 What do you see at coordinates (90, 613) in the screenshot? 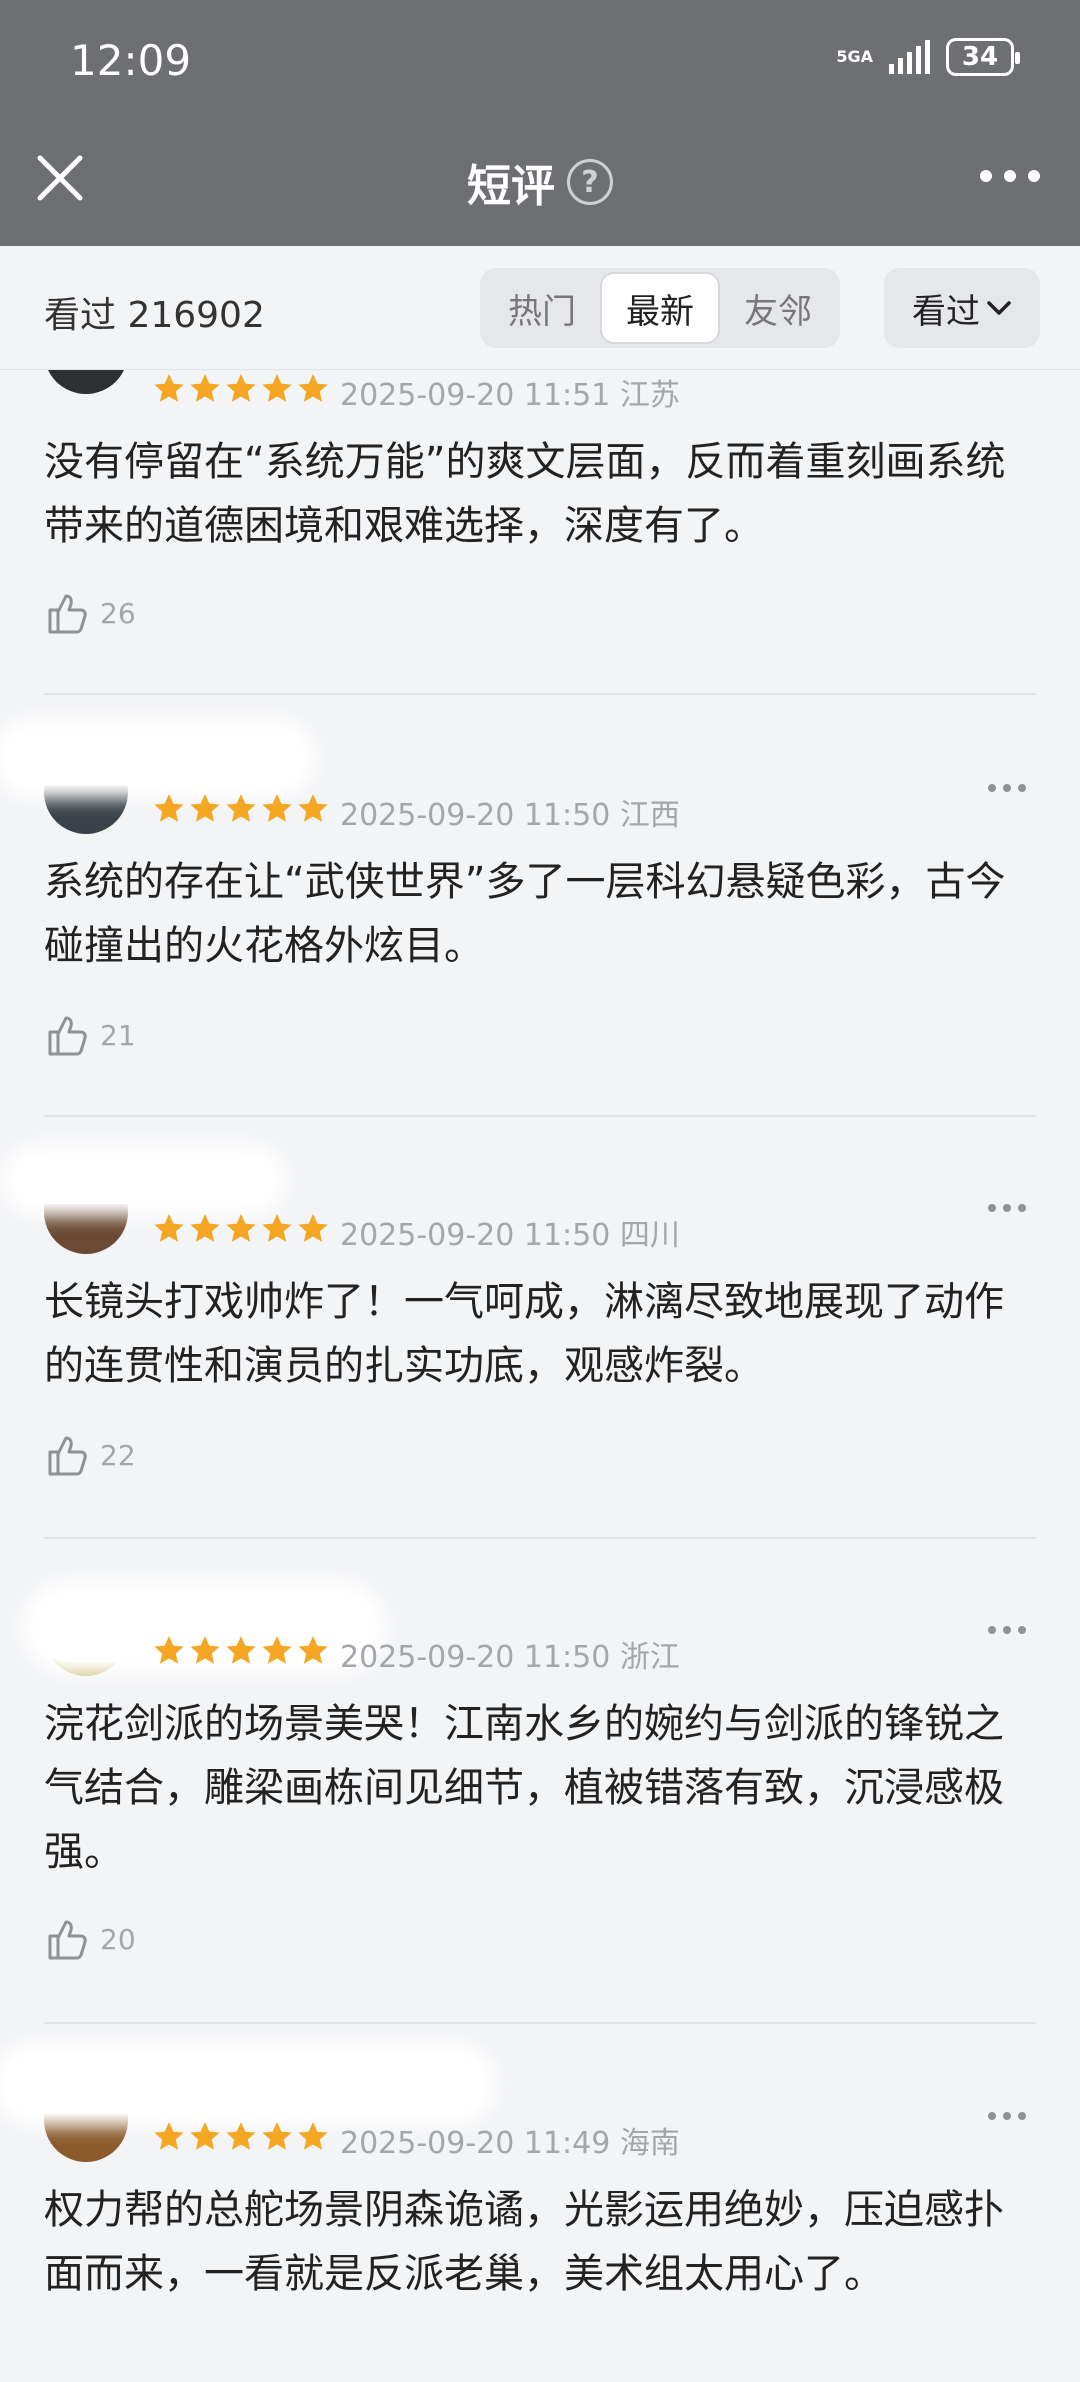
I see `like-button: 26` at bounding box center [90, 613].